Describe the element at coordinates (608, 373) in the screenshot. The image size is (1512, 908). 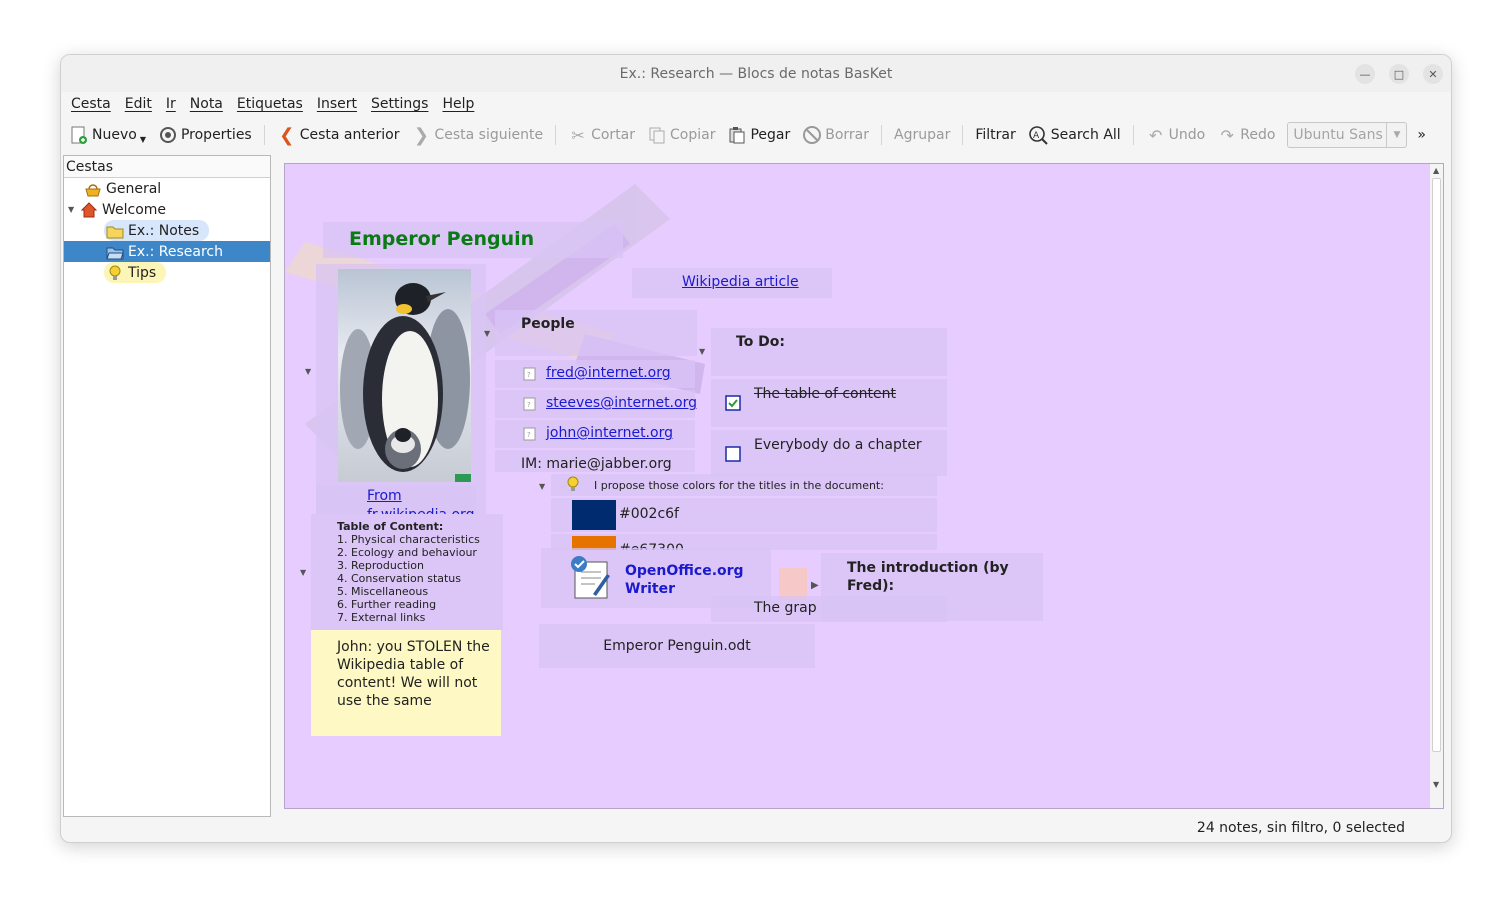
I see `email-link: fred@internet.org` at that location.